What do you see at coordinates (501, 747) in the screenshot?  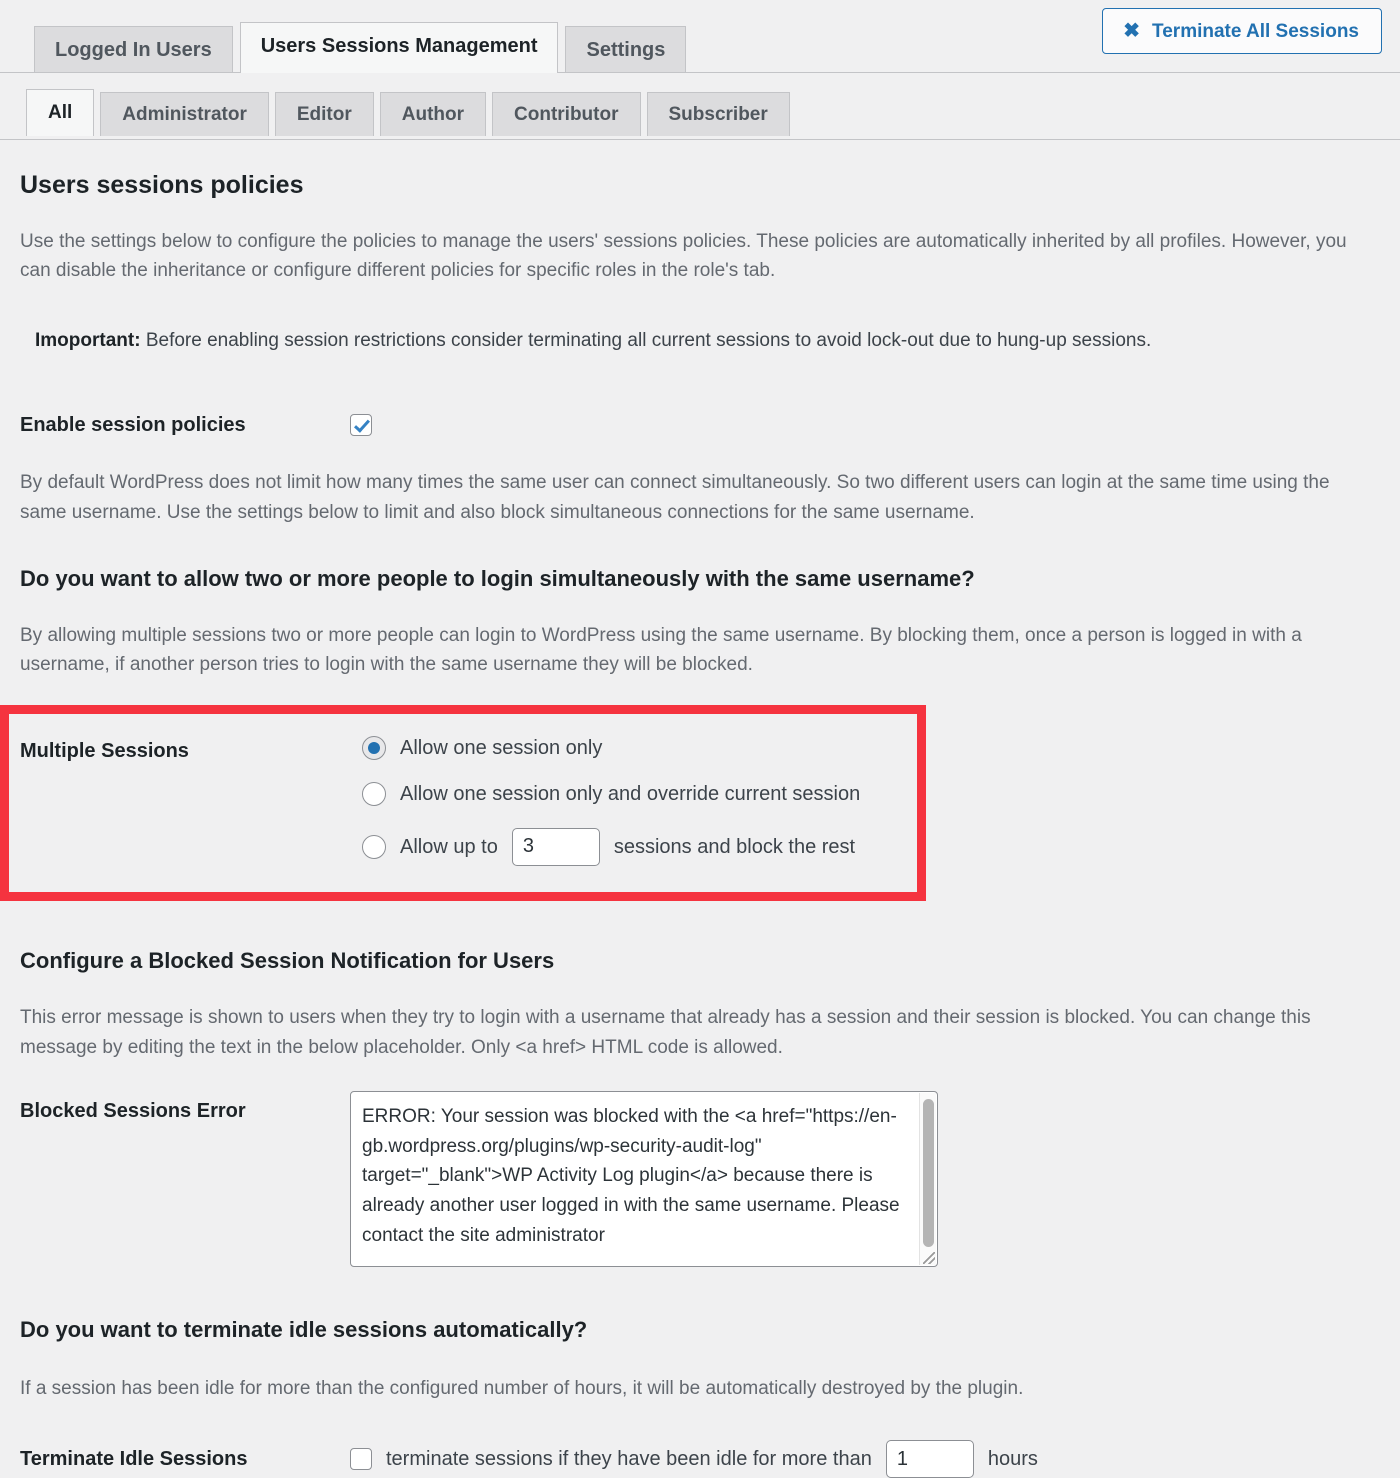 I see `radio-allow-one-session-label: Allow one session only` at bounding box center [501, 747].